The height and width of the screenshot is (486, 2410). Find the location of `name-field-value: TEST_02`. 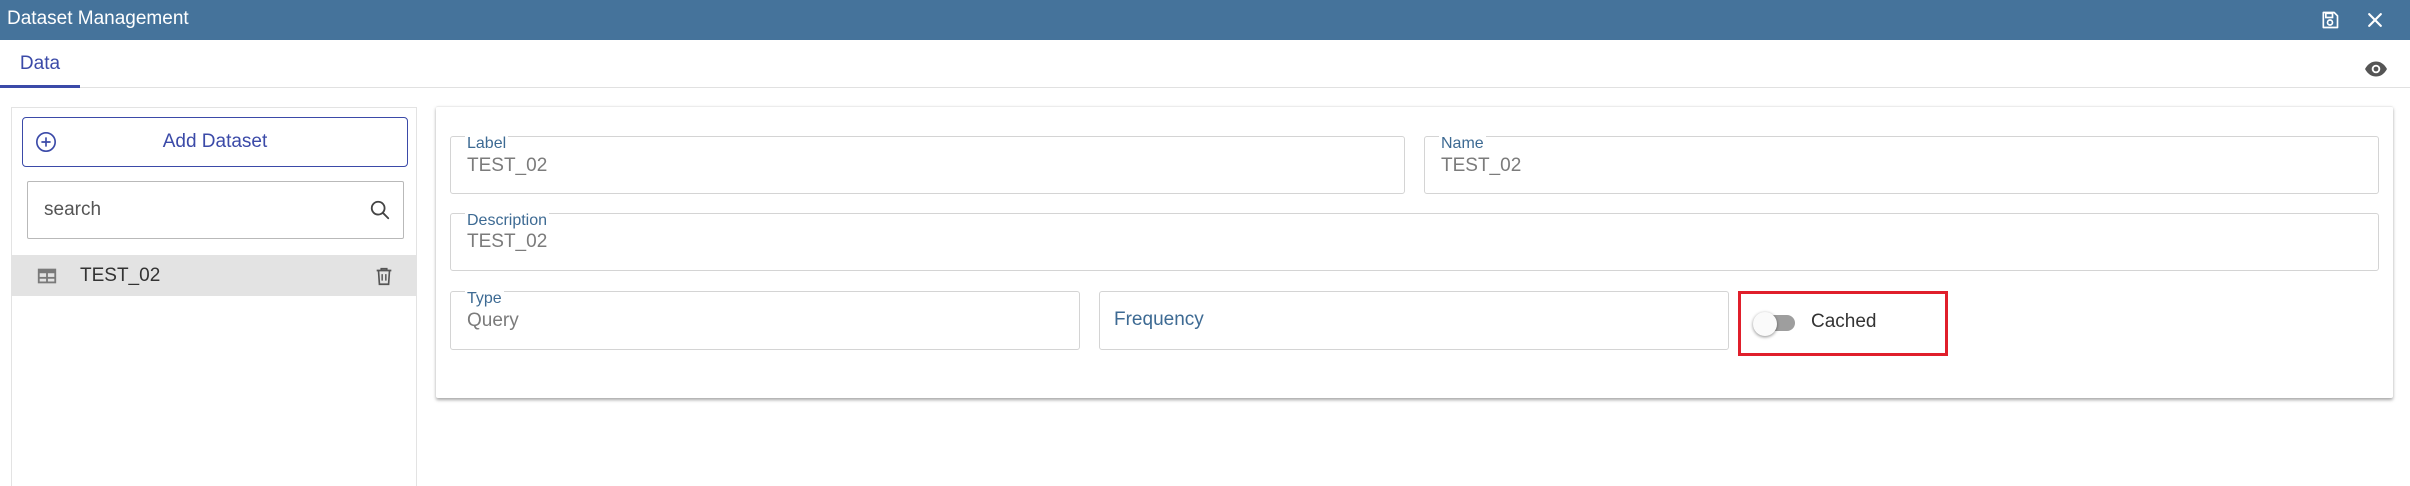

name-field-value: TEST_02 is located at coordinates (1481, 165).